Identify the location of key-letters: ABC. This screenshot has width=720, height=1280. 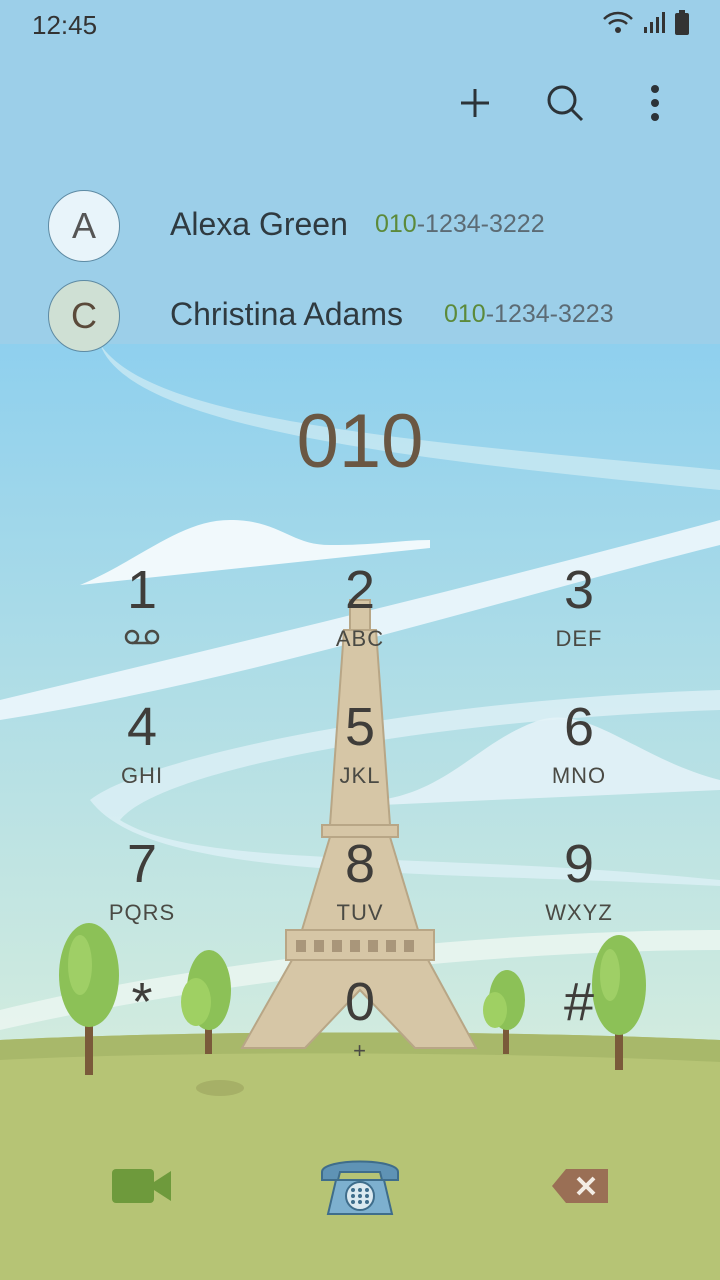
(360, 638).